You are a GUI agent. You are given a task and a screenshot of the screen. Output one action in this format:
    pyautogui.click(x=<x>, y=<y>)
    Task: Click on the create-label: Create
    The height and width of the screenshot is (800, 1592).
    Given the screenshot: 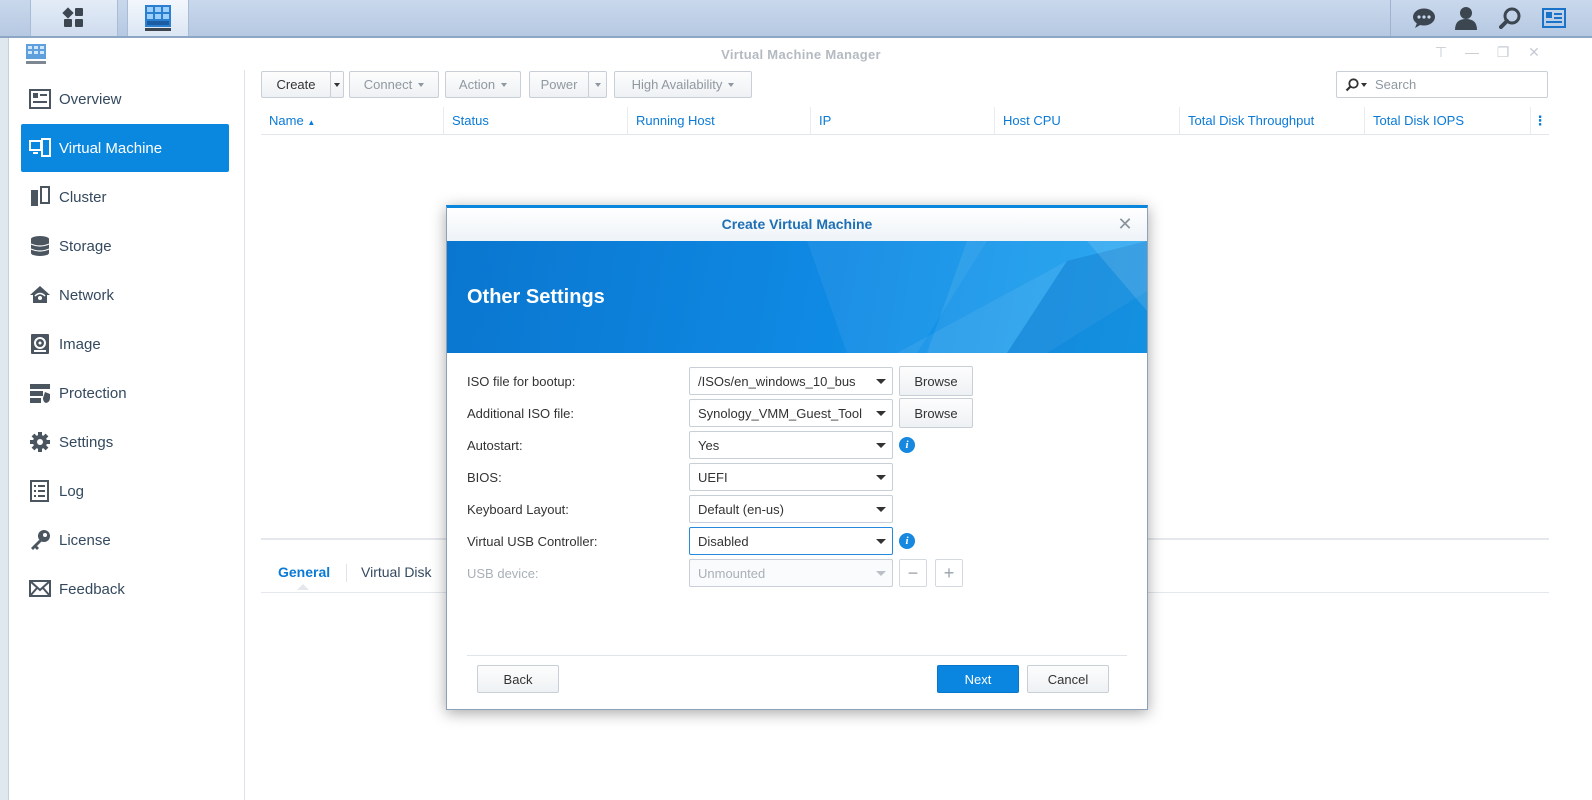 What is the action you would take?
    pyautogui.click(x=296, y=84)
    